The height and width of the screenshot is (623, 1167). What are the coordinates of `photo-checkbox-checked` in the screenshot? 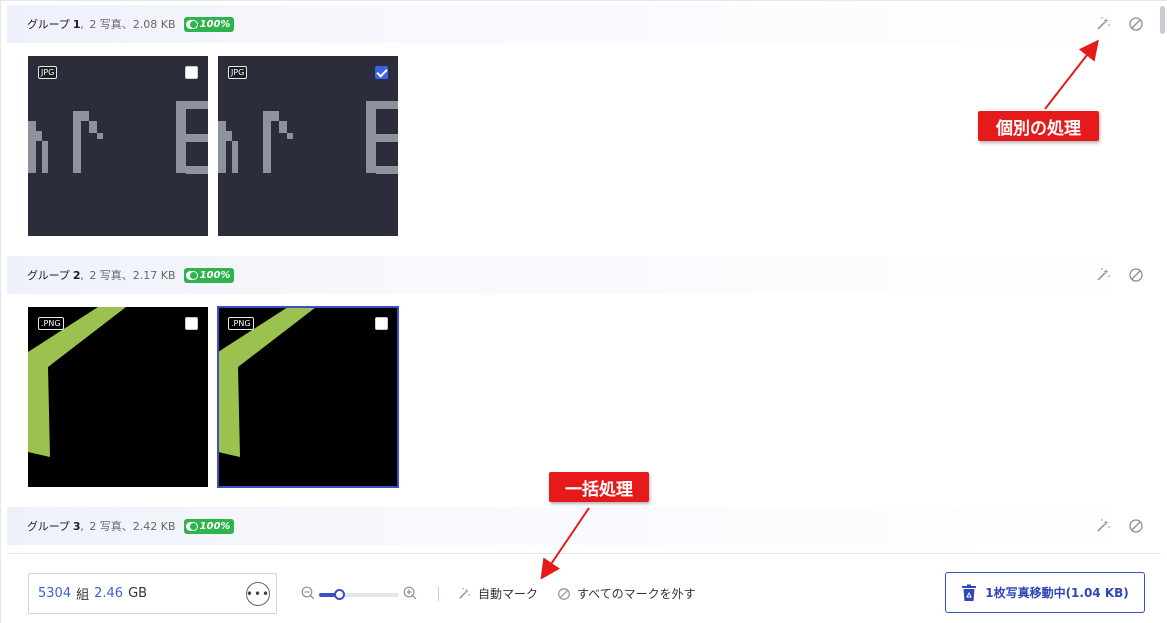 It's located at (381, 72).